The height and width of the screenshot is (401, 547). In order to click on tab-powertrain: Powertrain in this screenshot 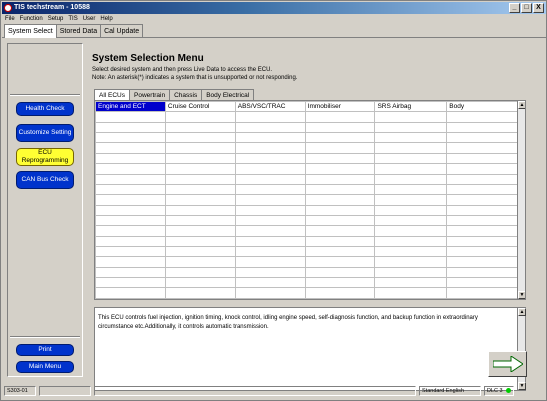, I will do `click(150, 94)`.